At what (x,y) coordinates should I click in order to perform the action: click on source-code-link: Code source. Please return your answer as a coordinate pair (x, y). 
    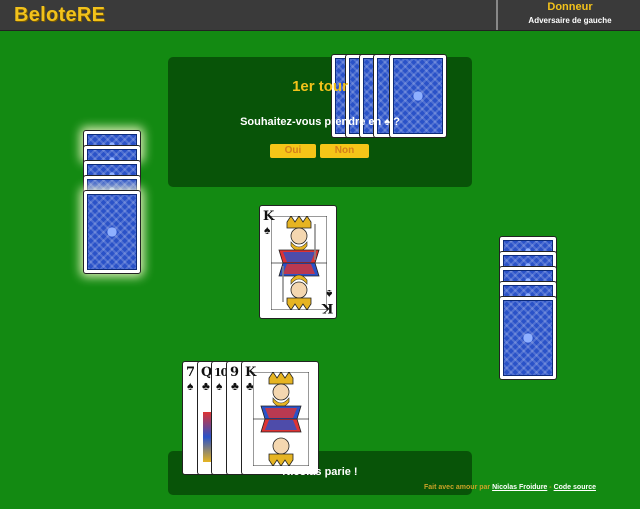
    Looking at the image, I should click on (575, 487).